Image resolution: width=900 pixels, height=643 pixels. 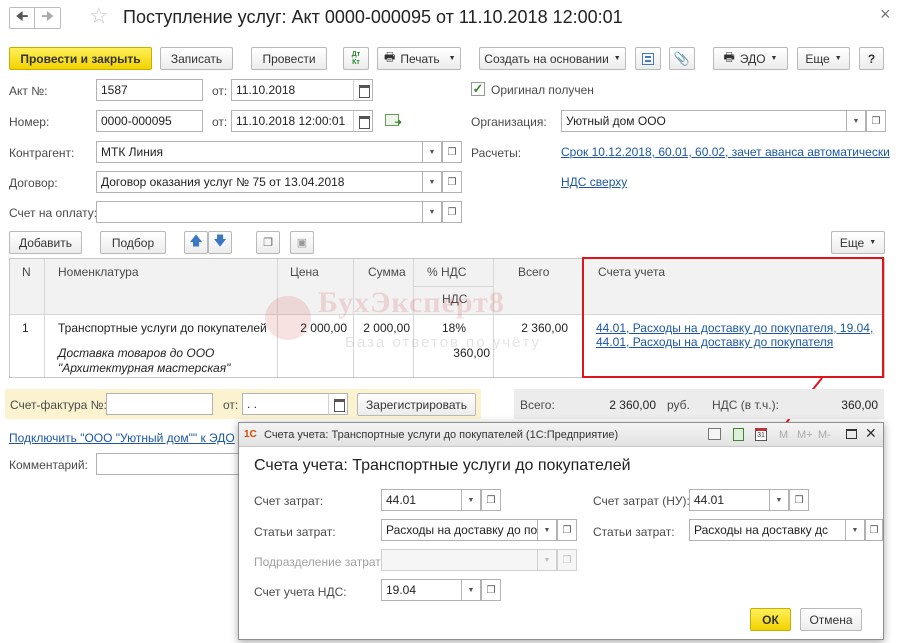 I want to click on cost-items-dropdown: ▼, so click(x=547, y=530).